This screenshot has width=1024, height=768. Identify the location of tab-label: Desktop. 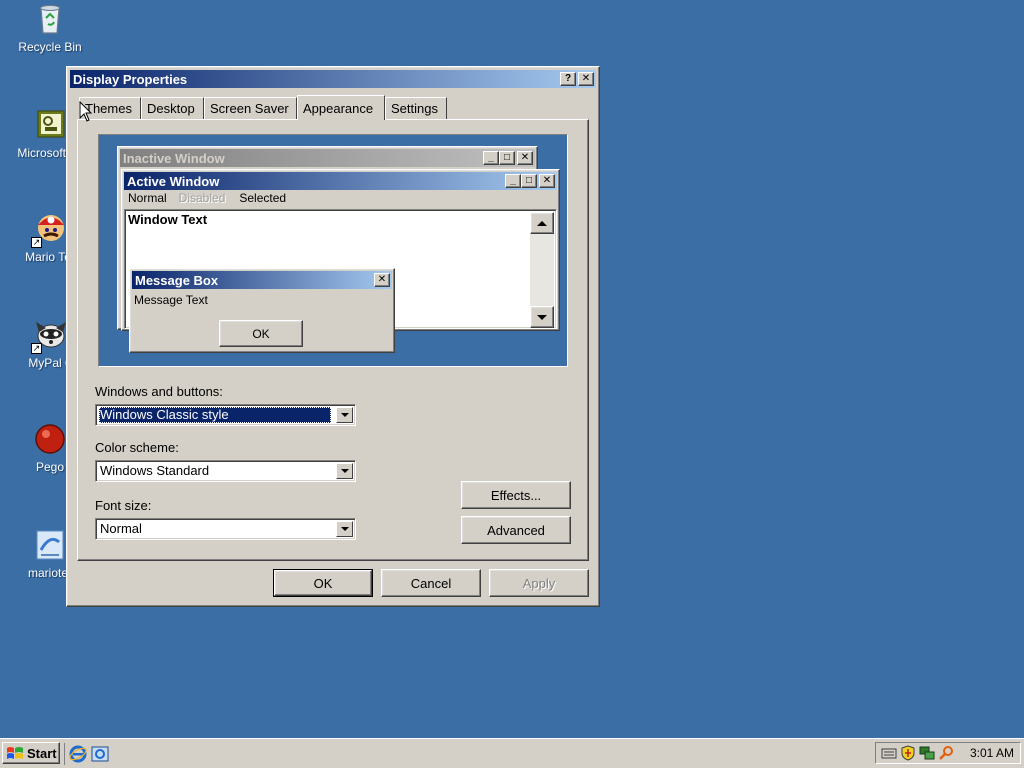
(171, 108).